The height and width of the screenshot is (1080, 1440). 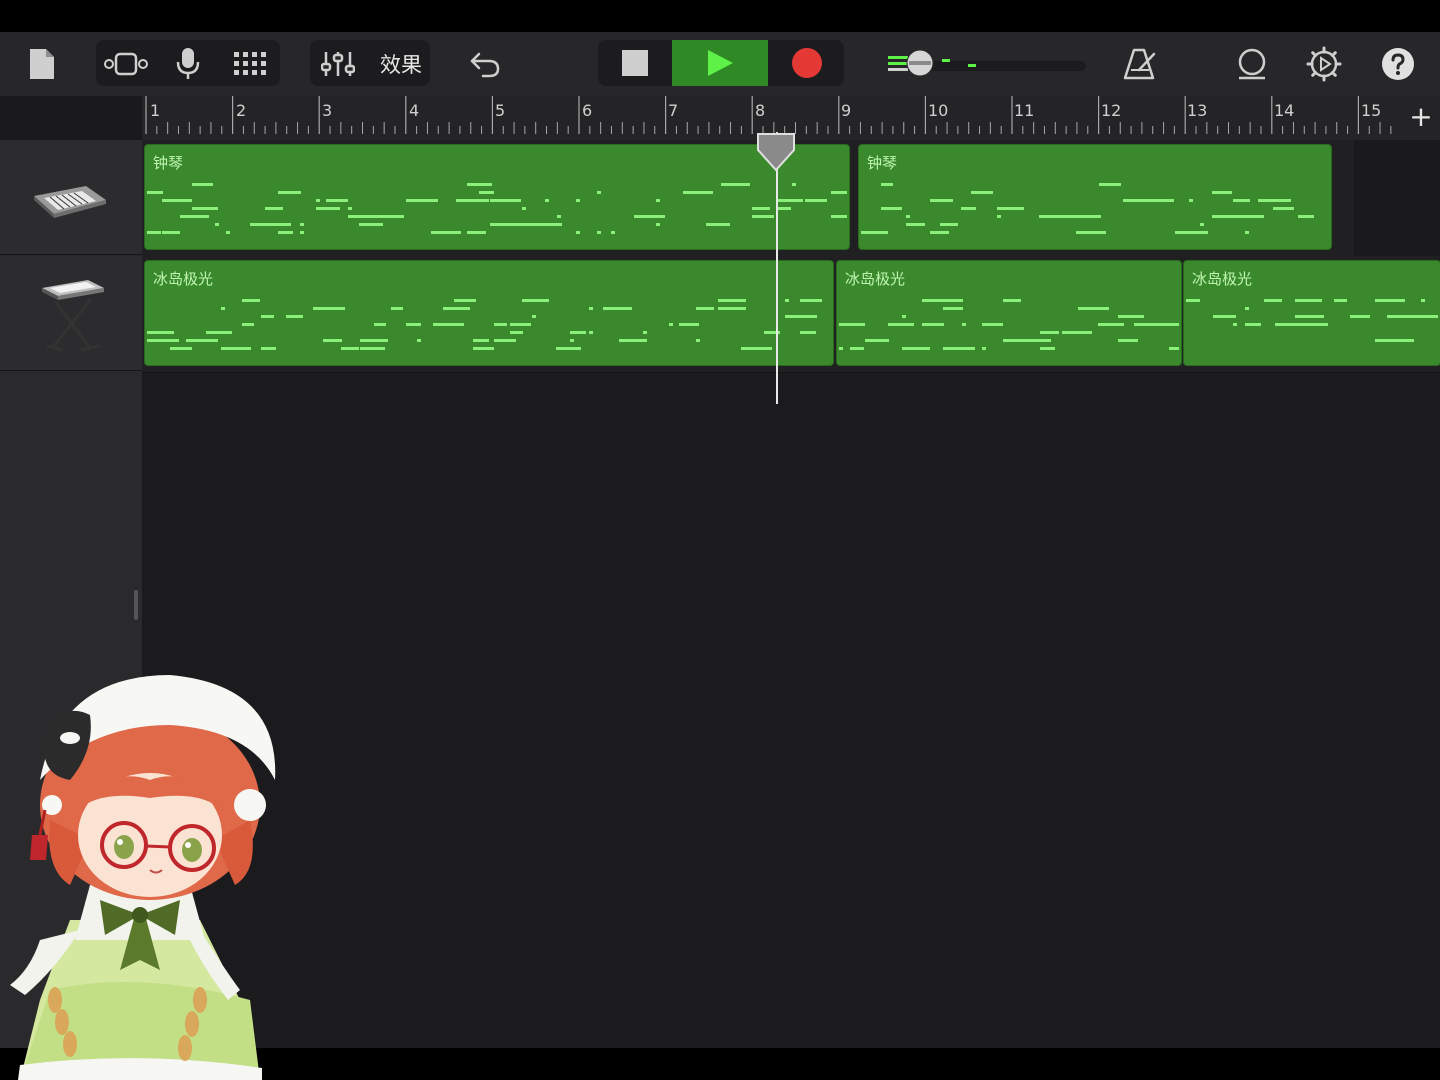 I want to click on track-header-keyboard, so click(x=71, y=313).